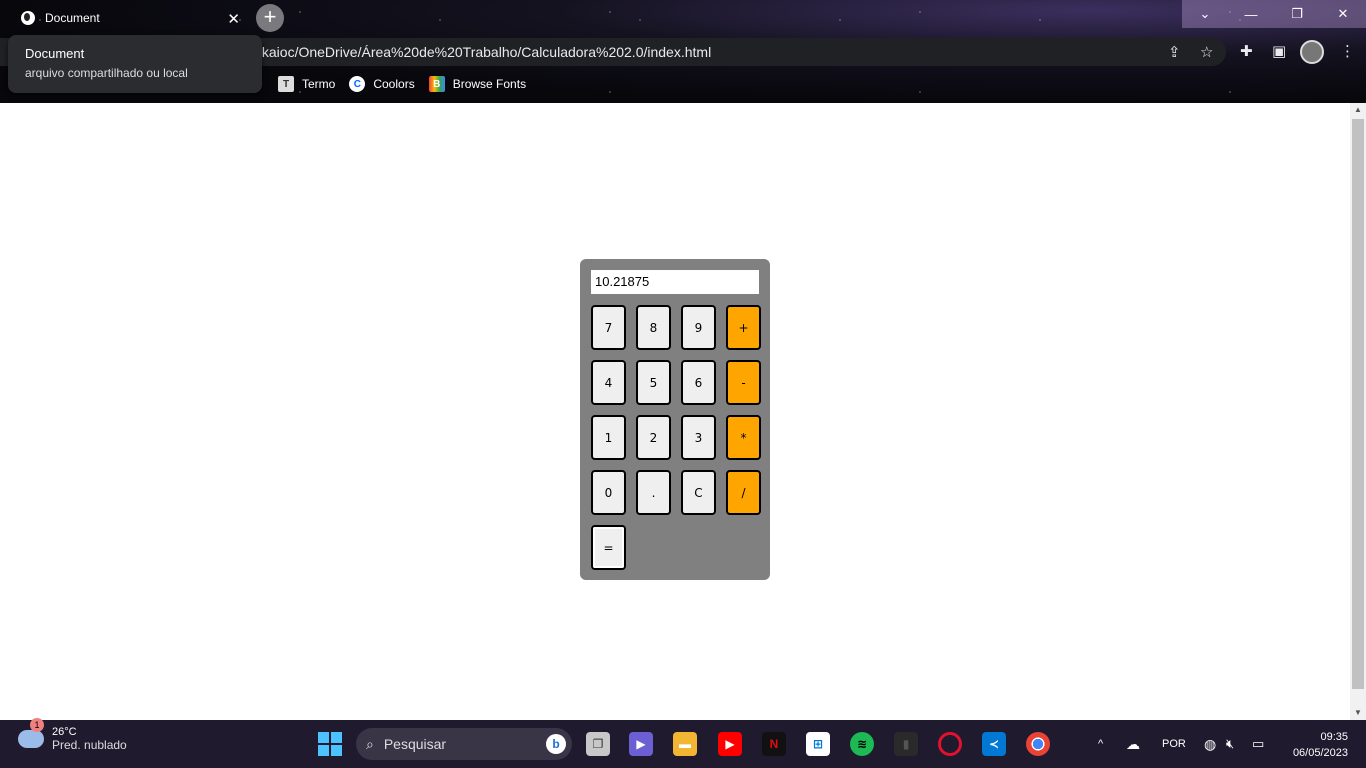 This screenshot has height=768, width=1366. Describe the element at coordinates (906, 744) in the screenshot. I see `app-icon: ▮` at that location.